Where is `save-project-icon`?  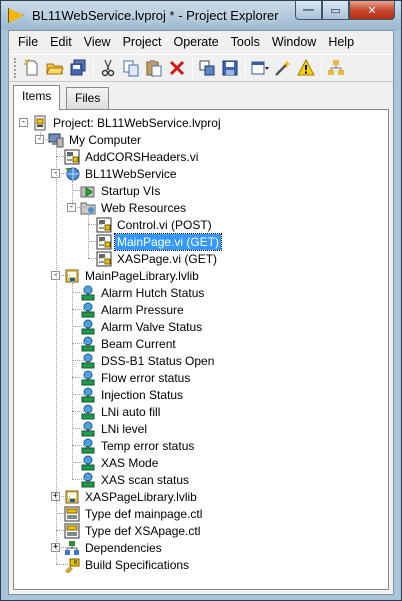
save-project-icon is located at coordinates (230, 68).